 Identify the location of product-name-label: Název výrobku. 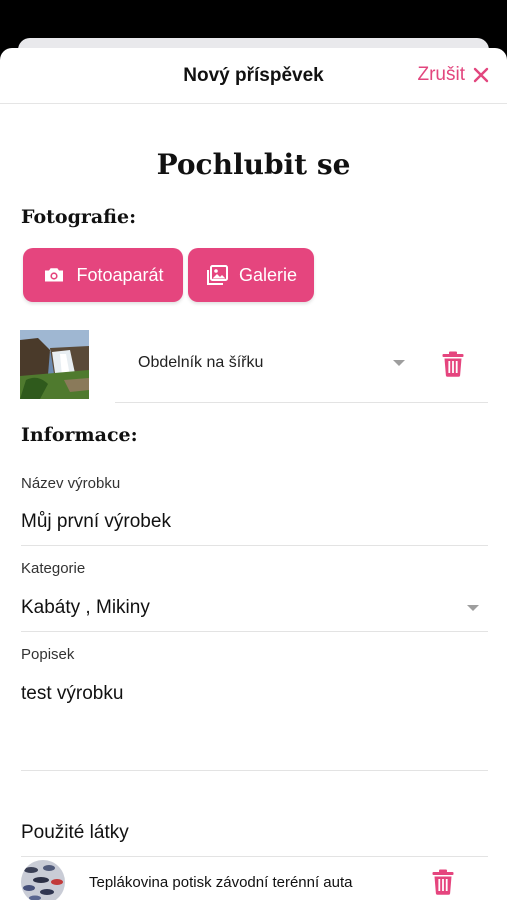
(71, 483).